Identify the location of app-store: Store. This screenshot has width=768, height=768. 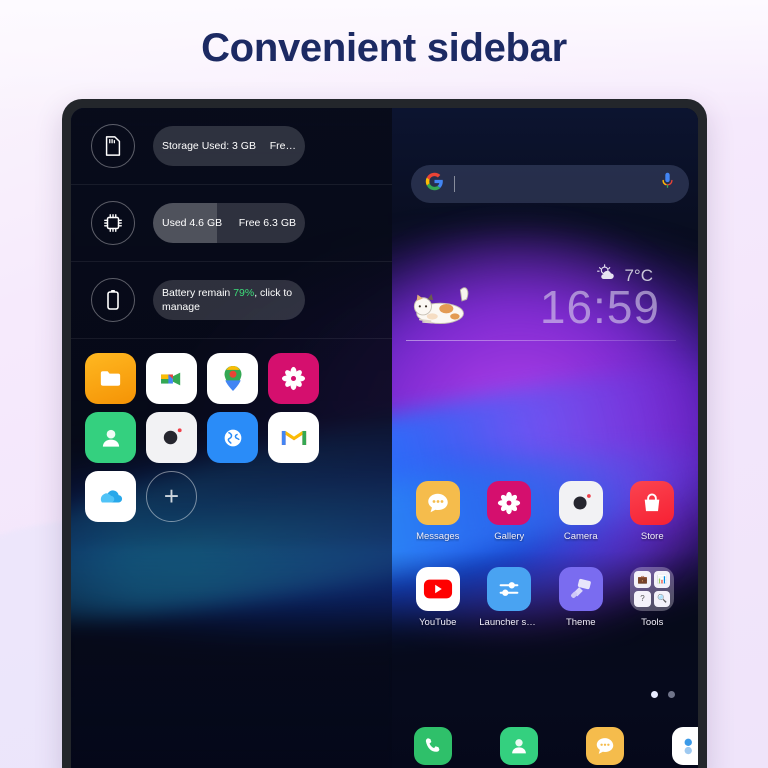
(653, 511).